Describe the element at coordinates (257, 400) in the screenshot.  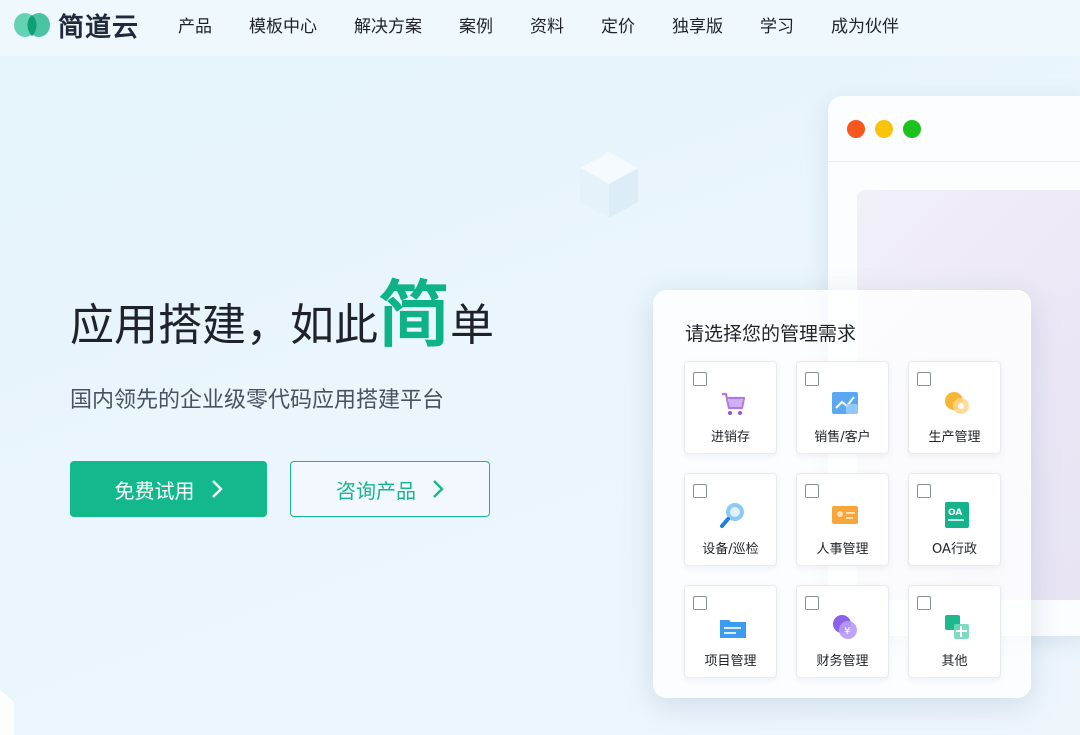
I see `hero-subtitle: 国内领先的企业级零代码应用搭建平台` at that location.